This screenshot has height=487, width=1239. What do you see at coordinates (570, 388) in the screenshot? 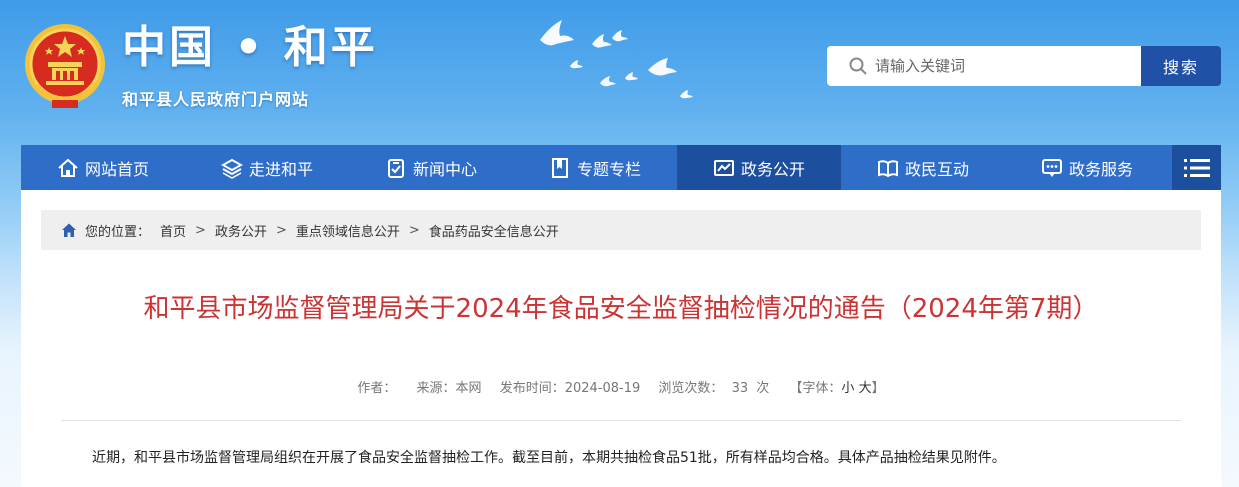
I see `publish-date: 发布时间：2024-08-19` at bounding box center [570, 388].